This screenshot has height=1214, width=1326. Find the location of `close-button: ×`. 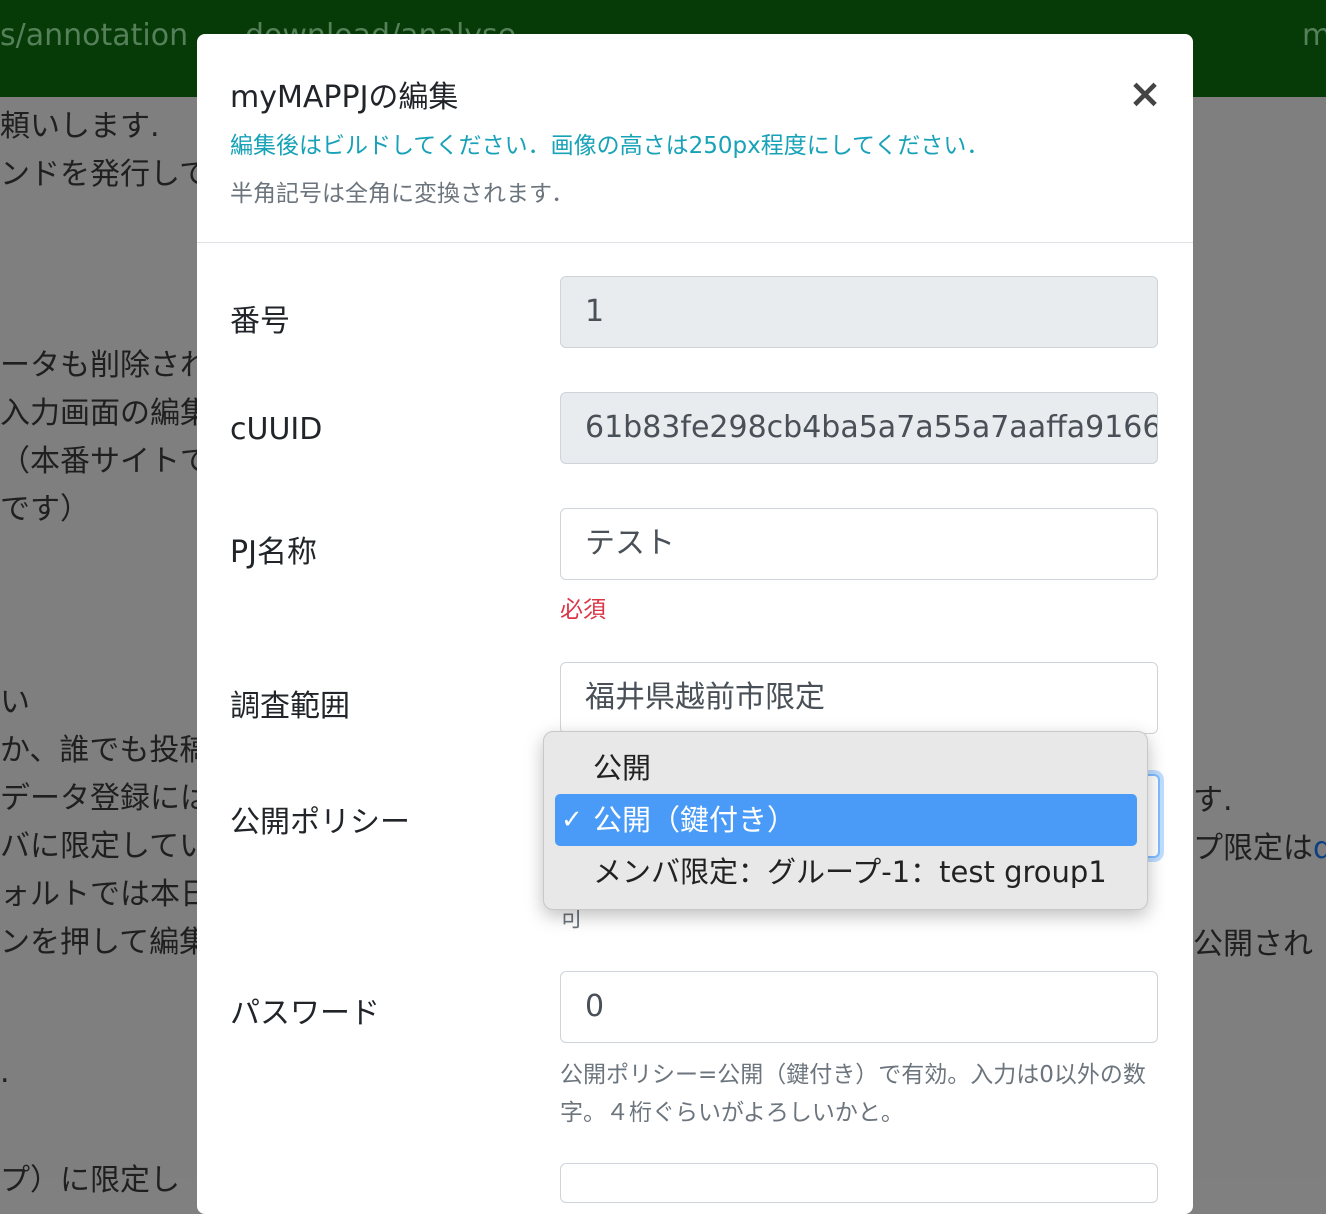

close-button: × is located at coordinates (1145, 94).